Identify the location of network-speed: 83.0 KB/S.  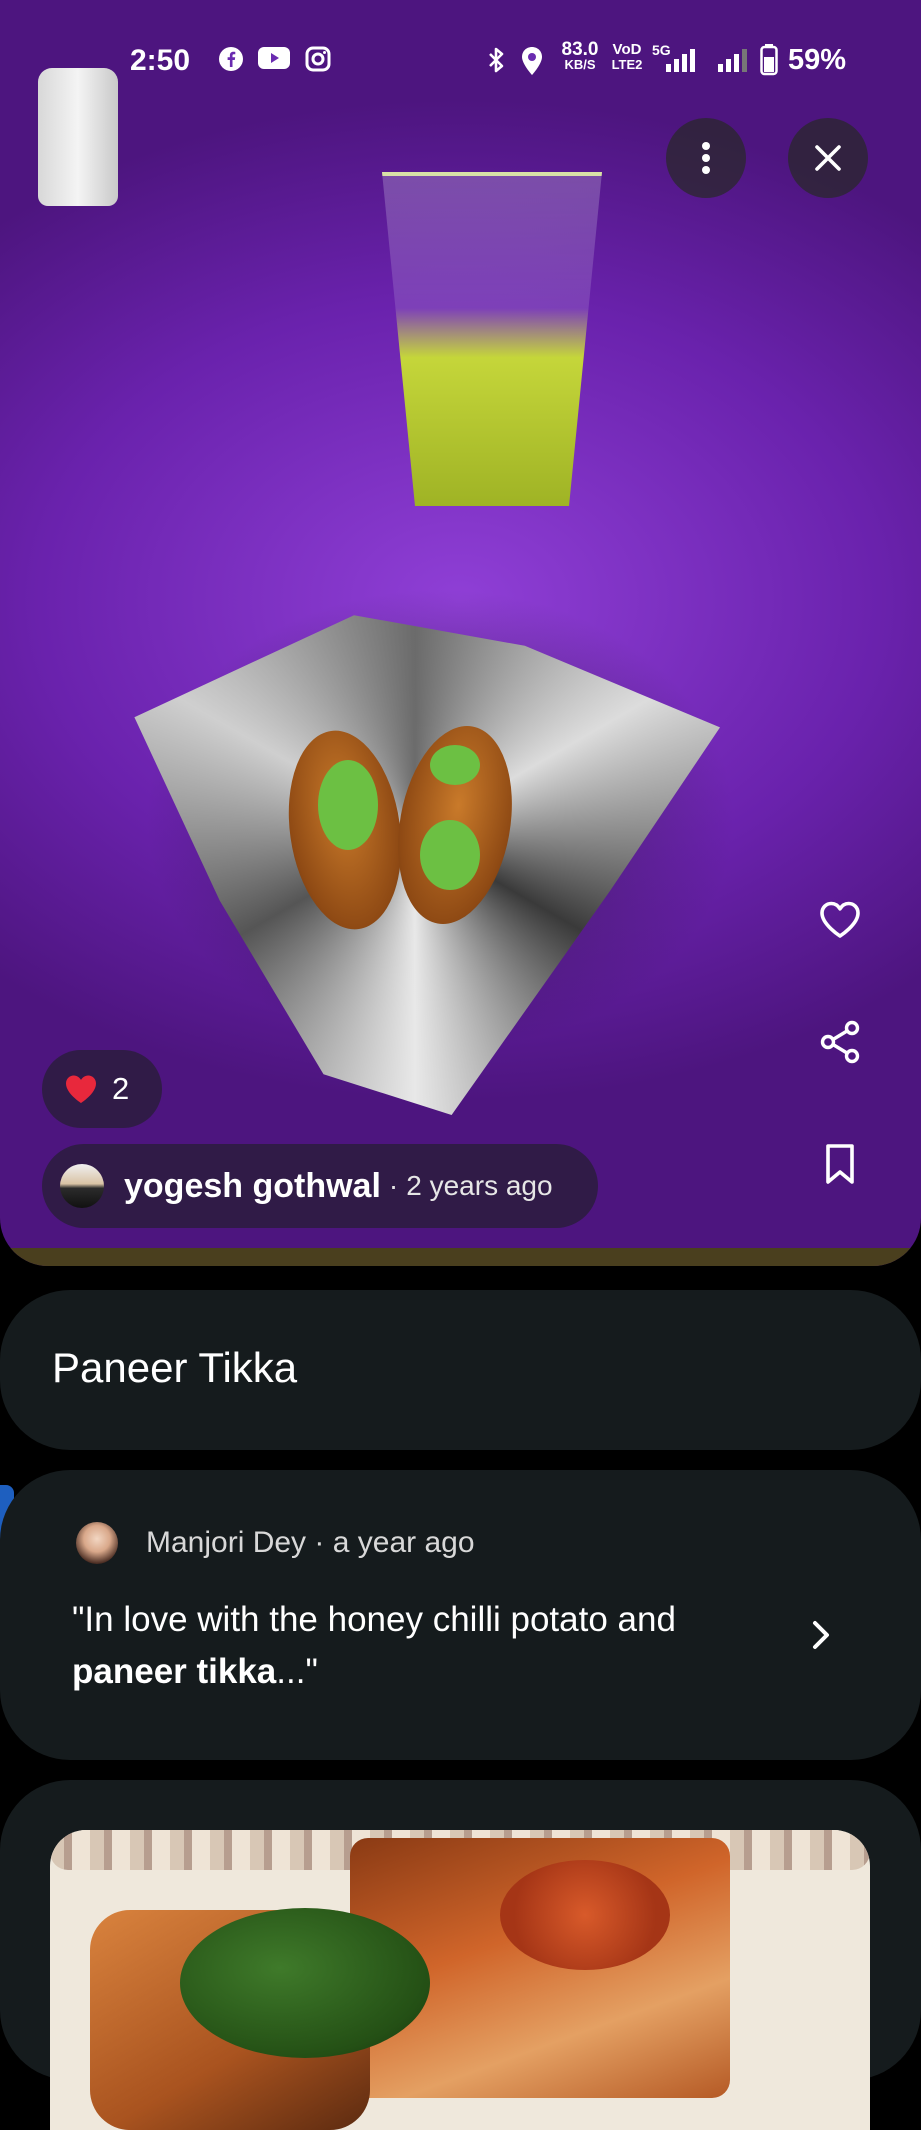
(580, 55).